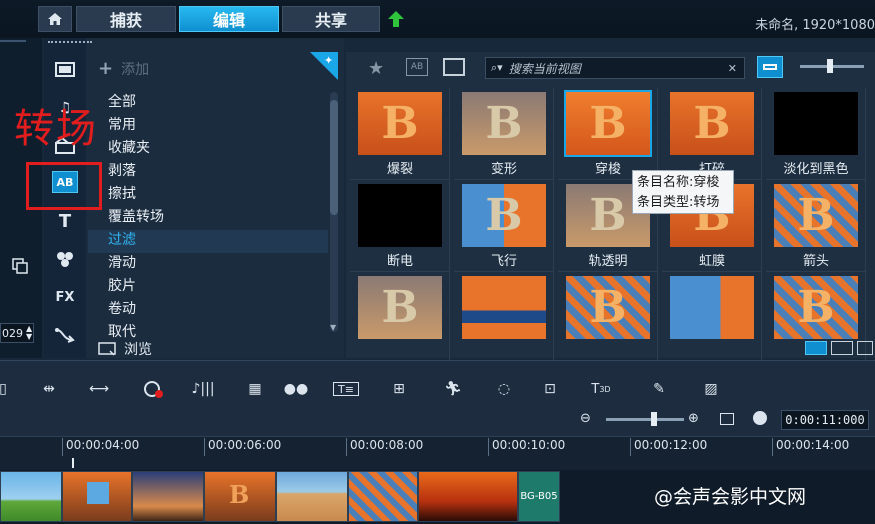  What do you see at coordinates (8, 389) in the screenshot?
I see `edit-tool-icon: ▯` at bounding box center [8, 389].